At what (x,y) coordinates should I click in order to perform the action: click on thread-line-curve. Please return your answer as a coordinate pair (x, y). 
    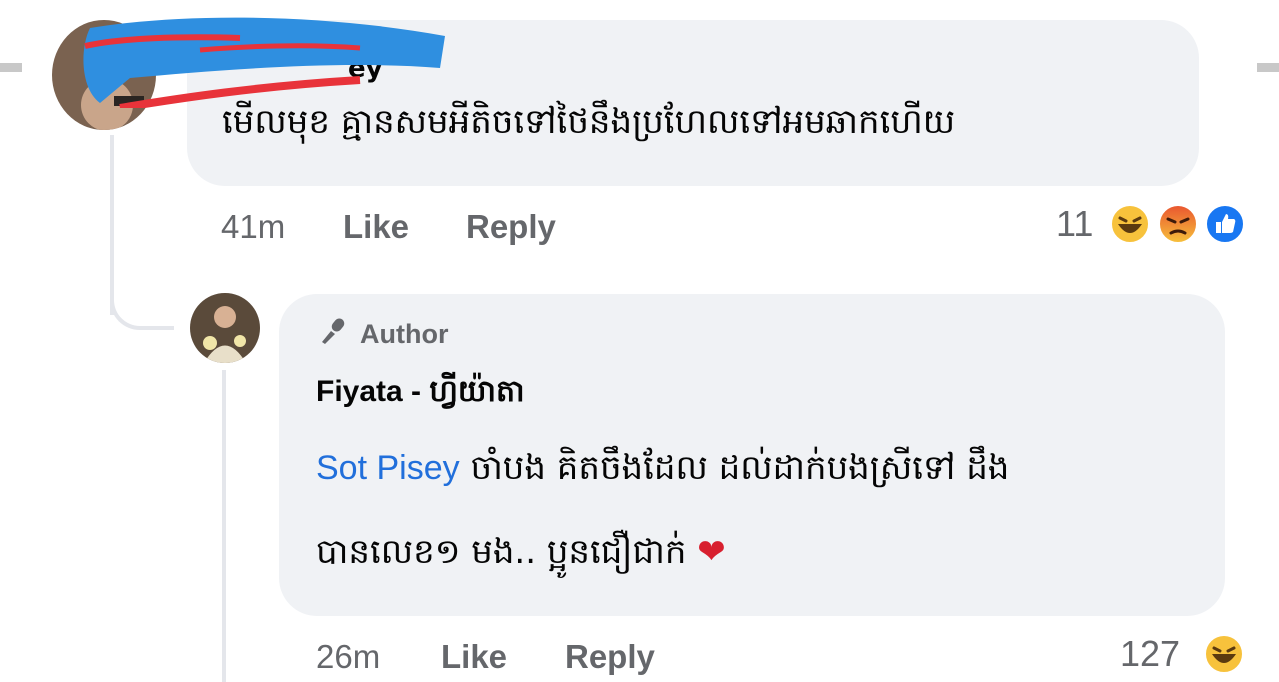
    Looking at the image, I should click on (142, 305).